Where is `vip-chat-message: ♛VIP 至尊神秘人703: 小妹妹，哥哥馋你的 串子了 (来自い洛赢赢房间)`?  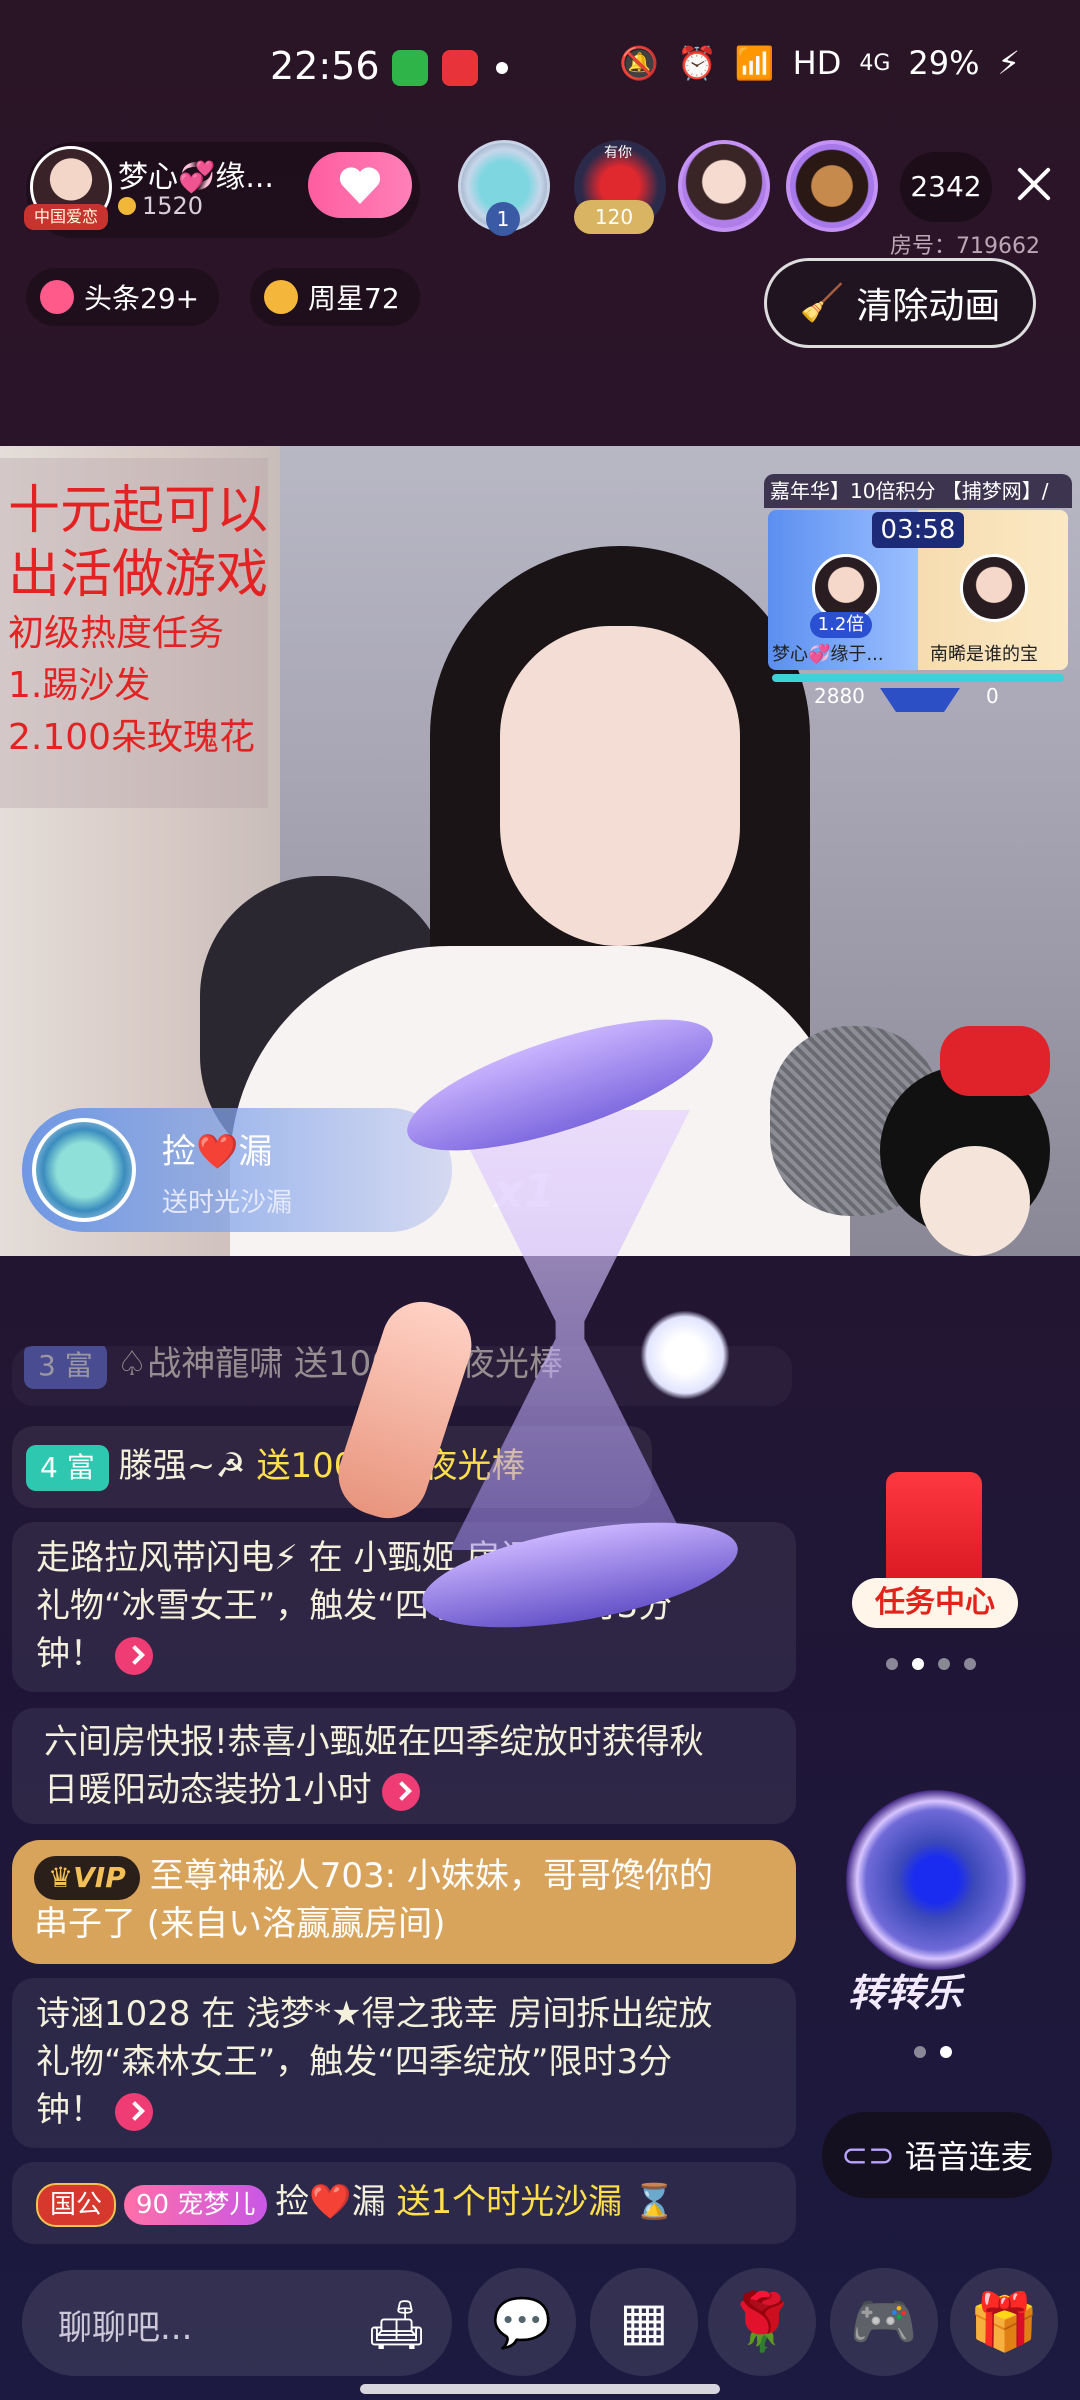 vip-chat-message: ♛VIP 至尊神秘人703: 小妹妹，哥哥馋你的 串子了 (来自い洛赢赢房间) is located at coordinates (404, 1902).